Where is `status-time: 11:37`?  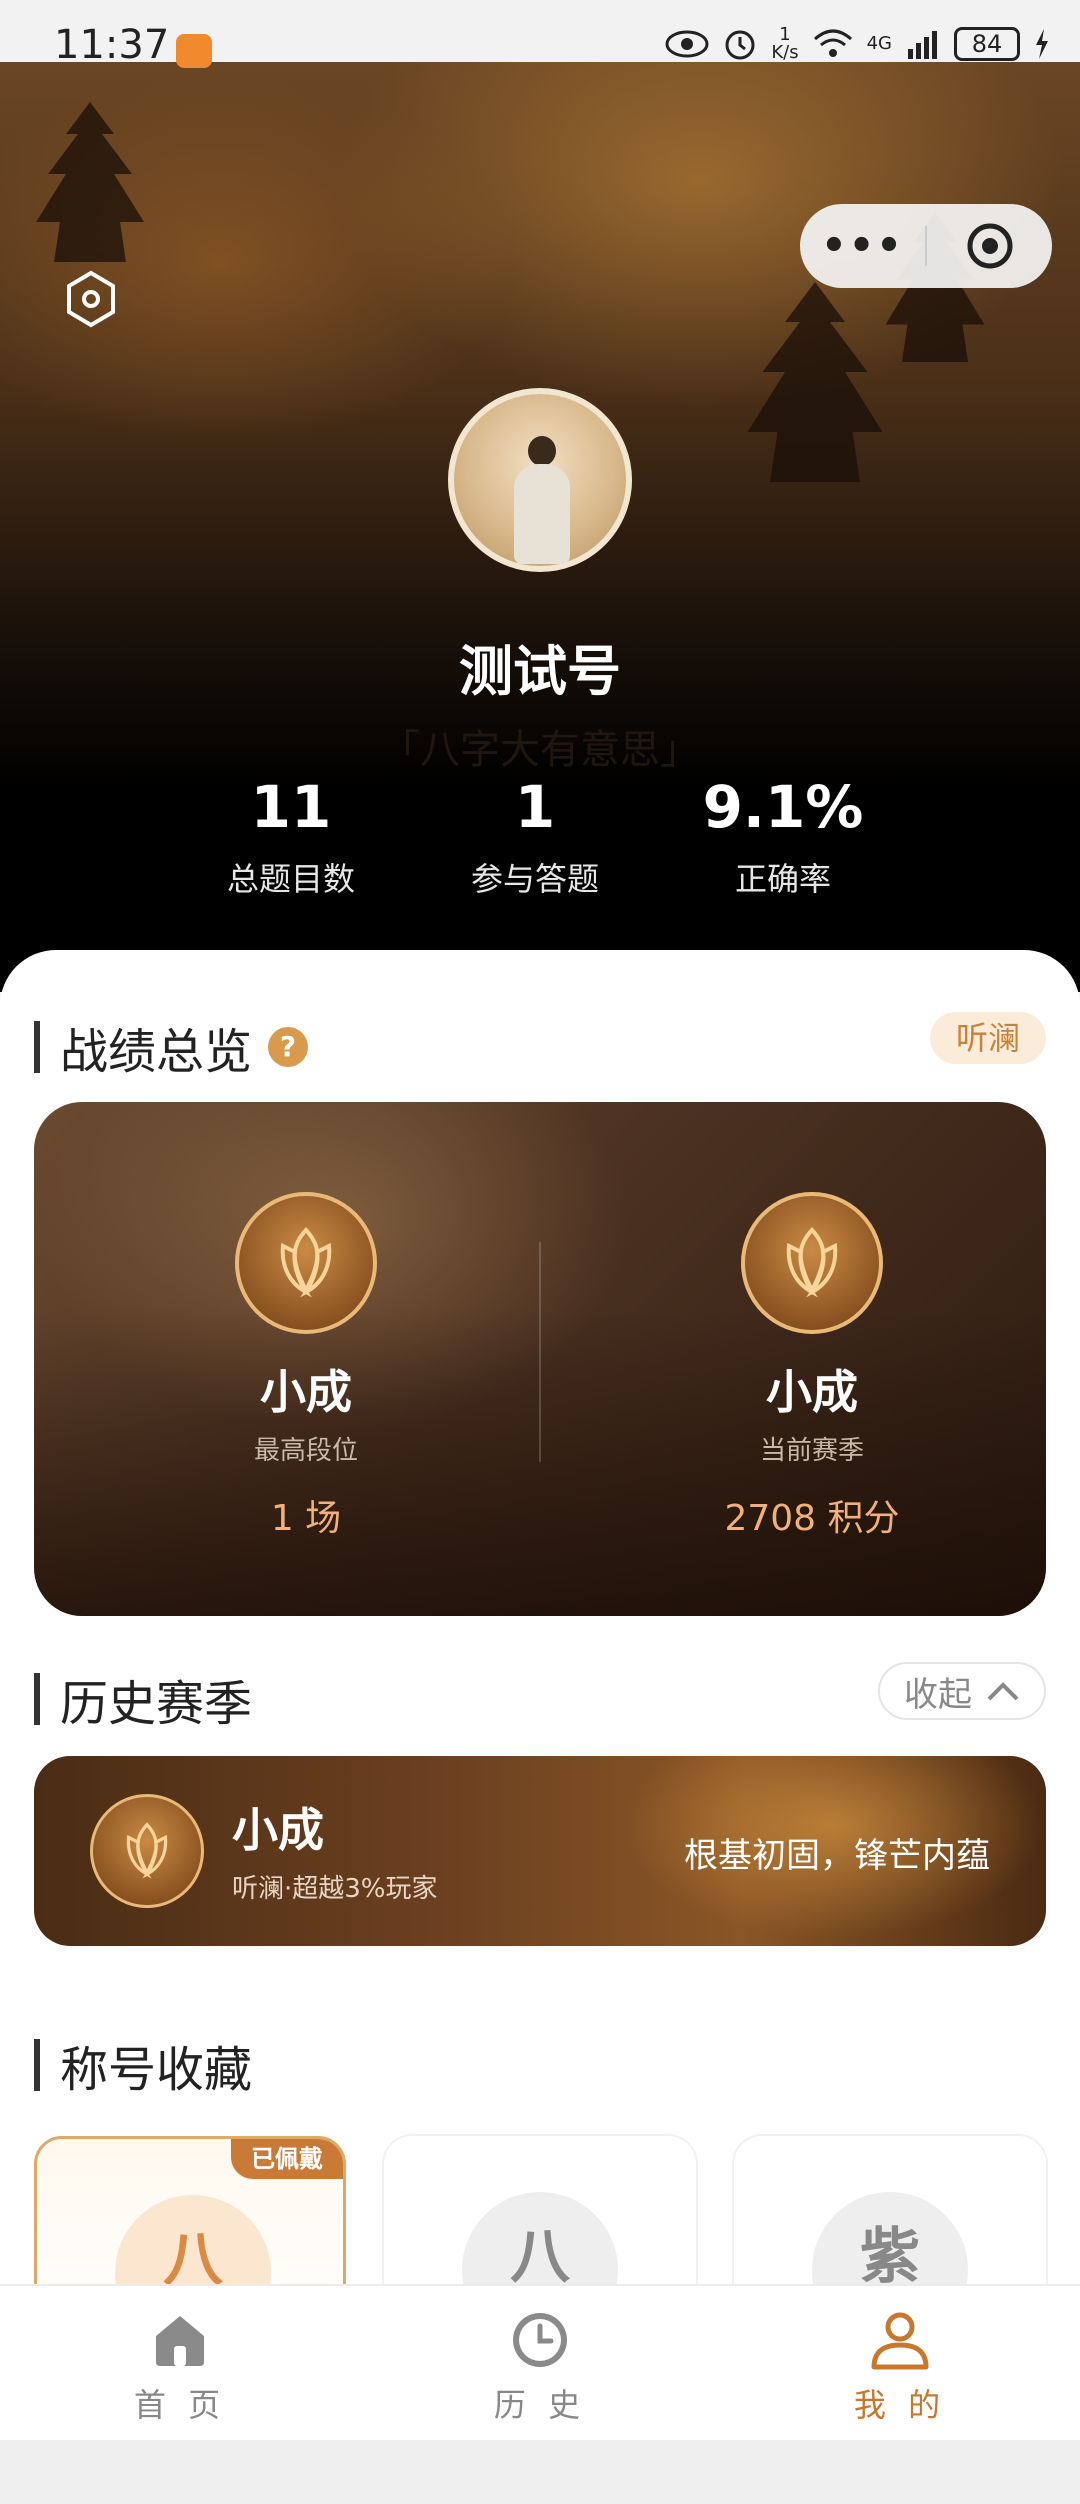 status-time: 11:37 is located at coordinates (112, 45).